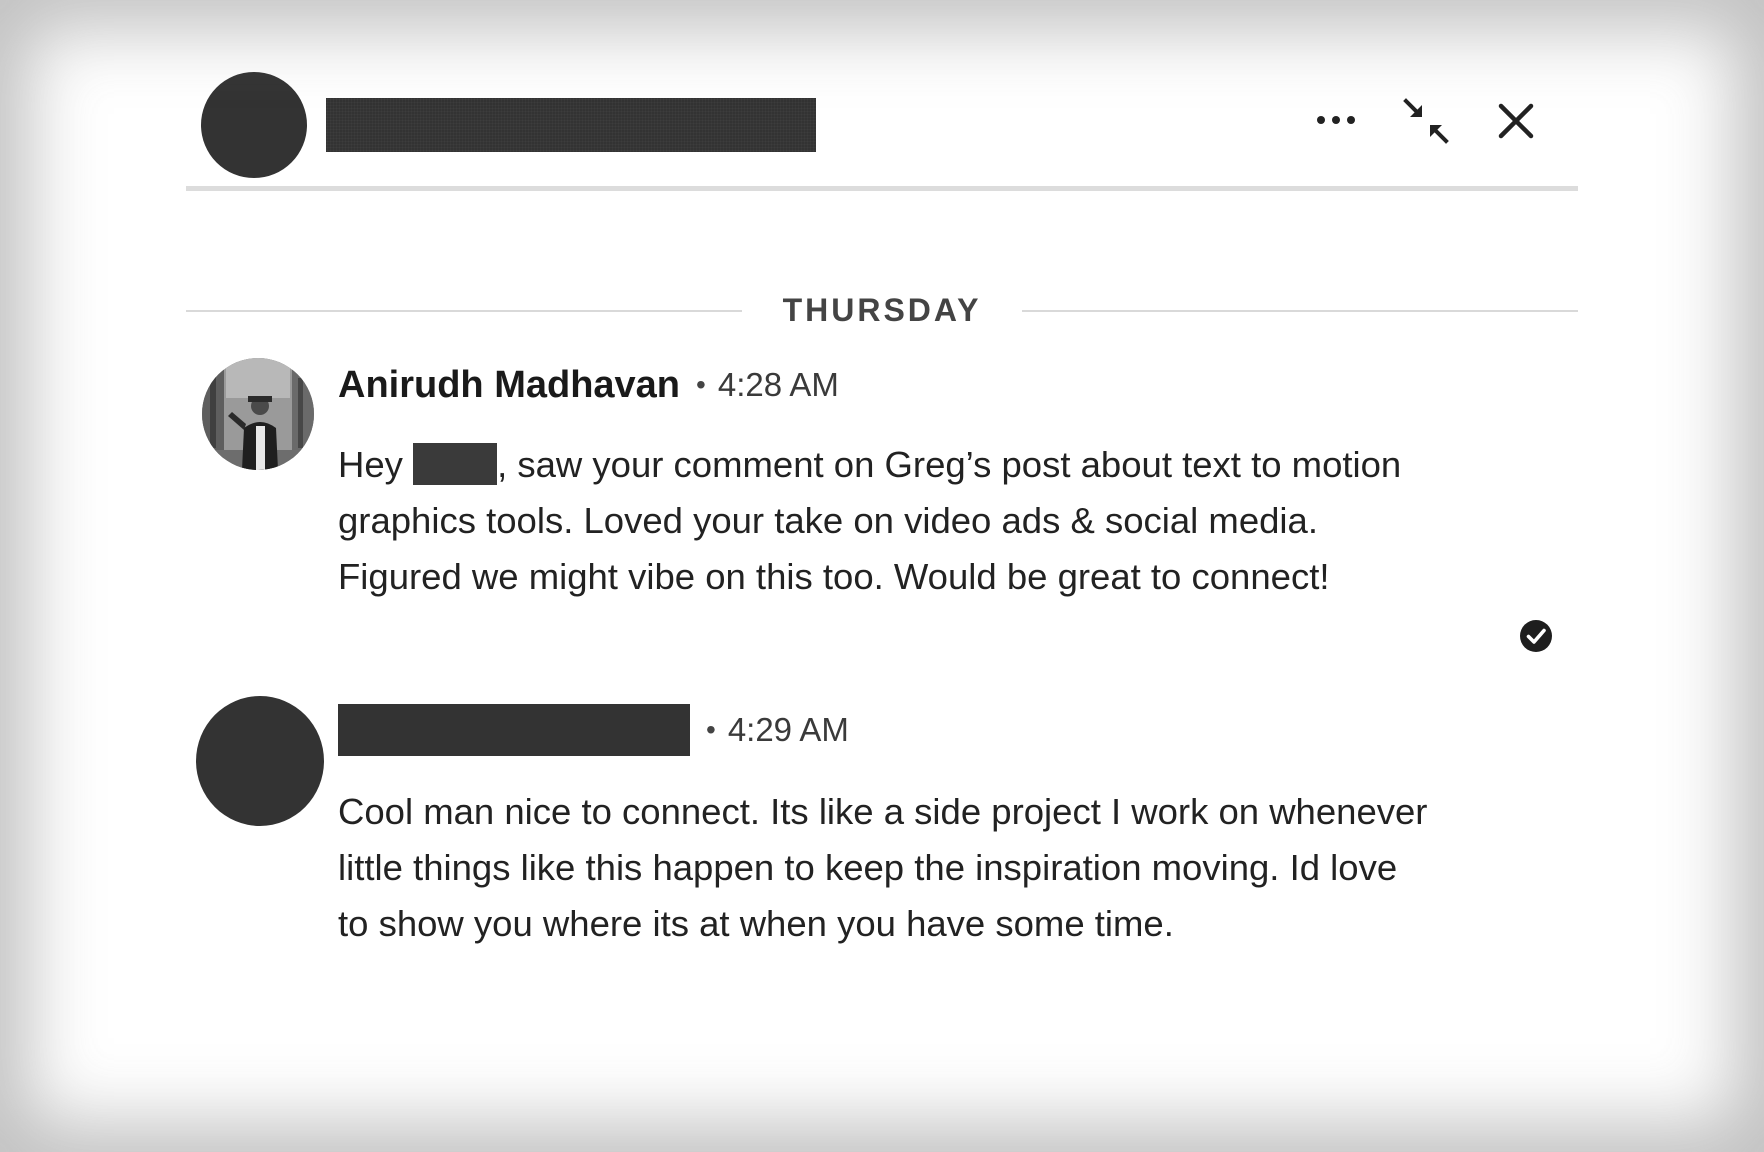 The width and height of the screenshot is (1764, 1152). I want to click on message-timestamp: 4:28 AM, so click(778, 384).